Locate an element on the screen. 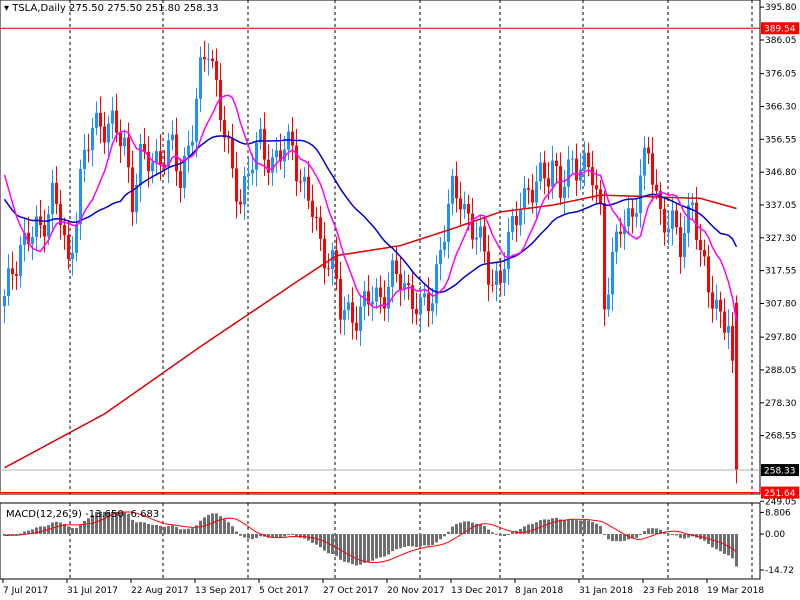 This screenshot has width=800, height=600. date-label: 22 Aug 2017 is located at coordinates (160, 591).